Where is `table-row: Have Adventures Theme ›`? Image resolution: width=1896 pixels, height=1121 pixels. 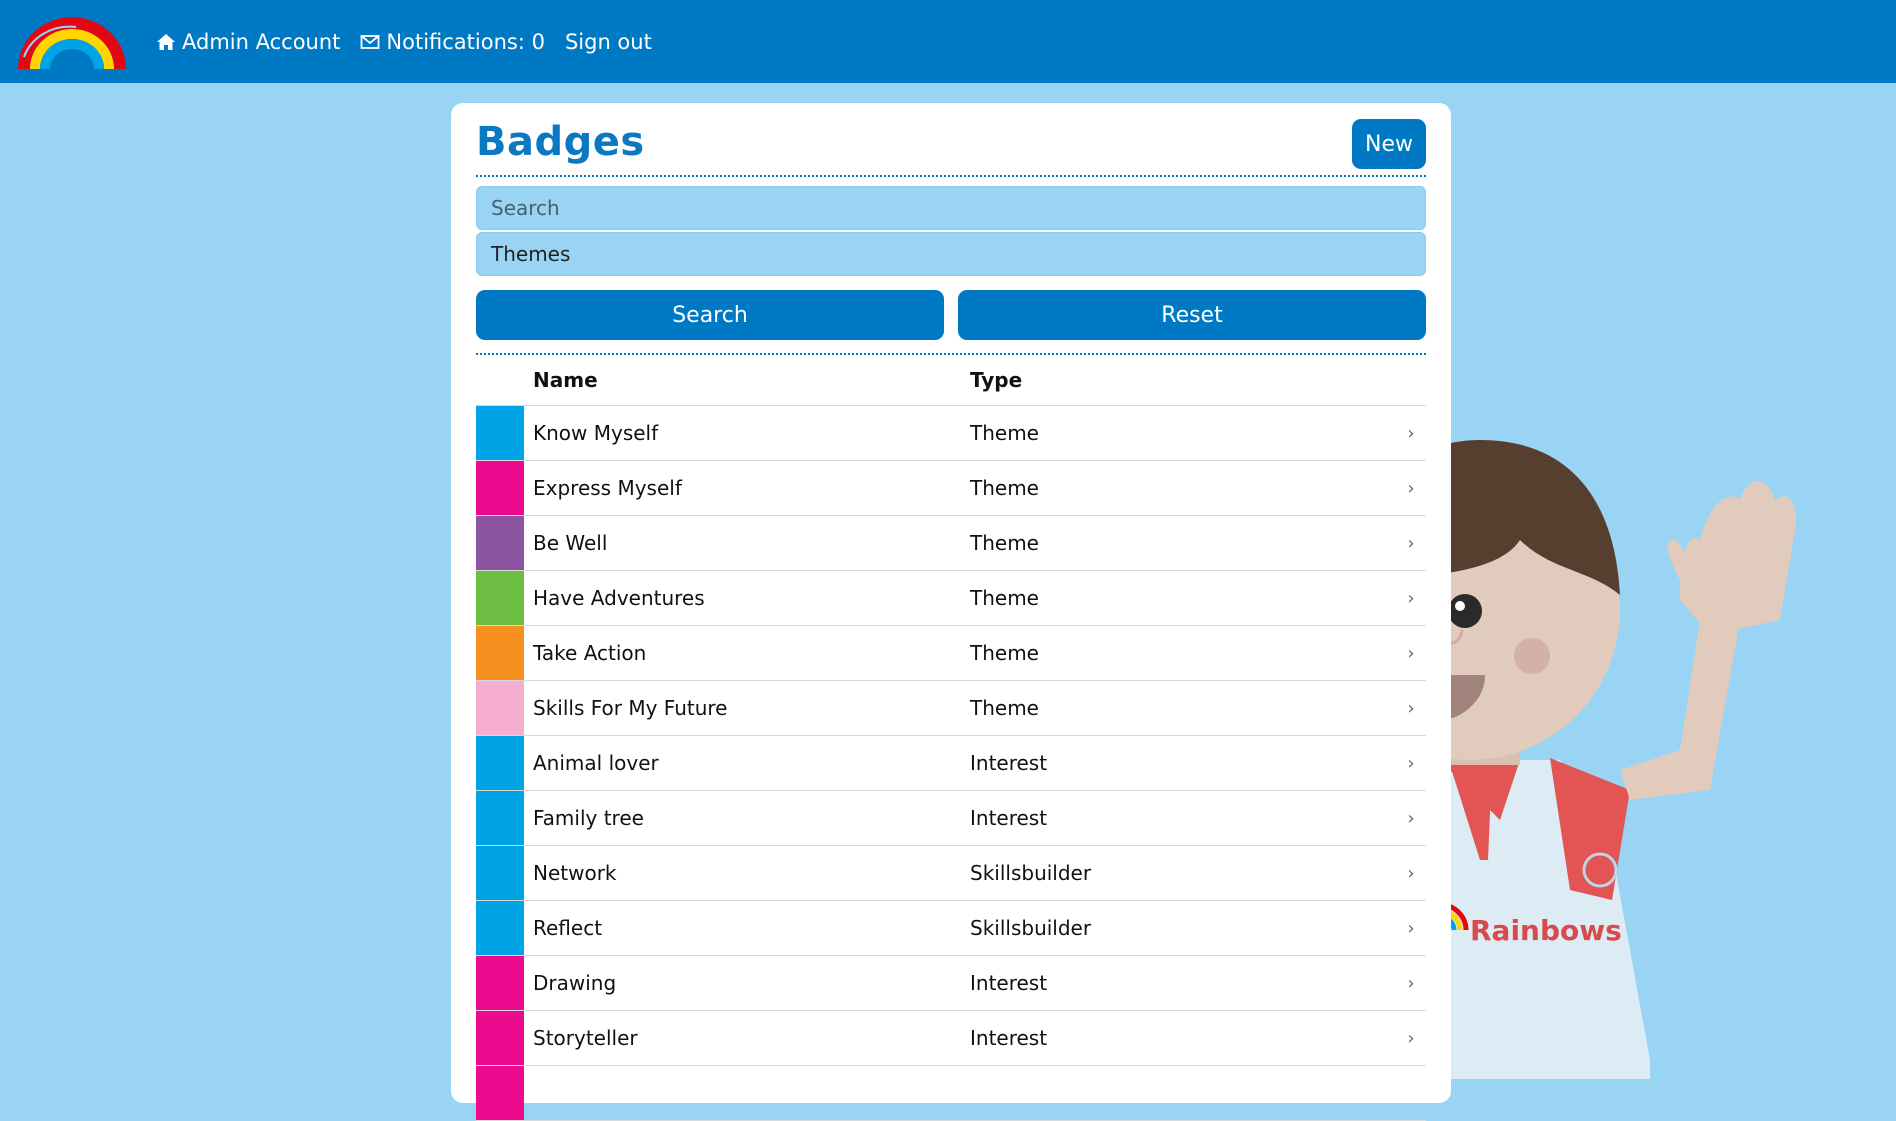
table-row: Have Adventures Theme › is located at coordinates (951, 598).